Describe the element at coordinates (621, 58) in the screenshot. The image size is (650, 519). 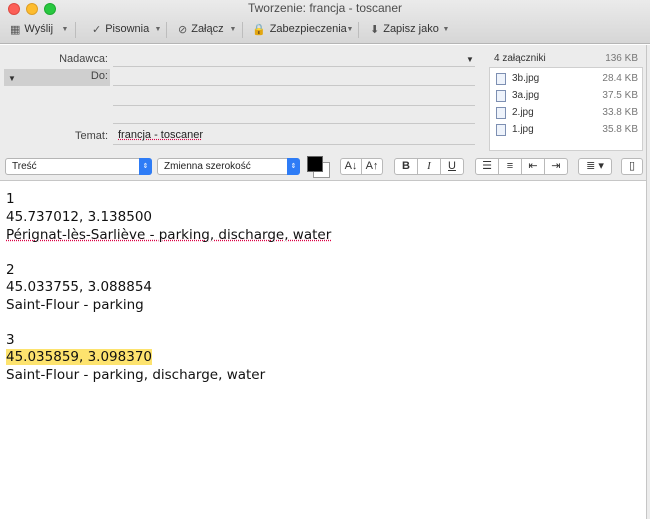
I see `attachments-total-size: 136 KB` at that location.